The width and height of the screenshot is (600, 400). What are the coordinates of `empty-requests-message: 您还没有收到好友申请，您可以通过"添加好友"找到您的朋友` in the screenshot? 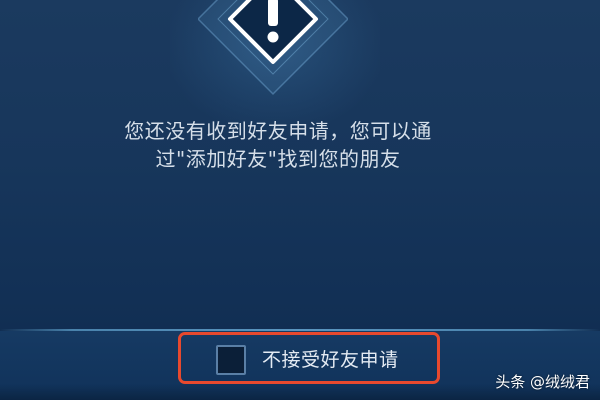 It's located at (278, 145).